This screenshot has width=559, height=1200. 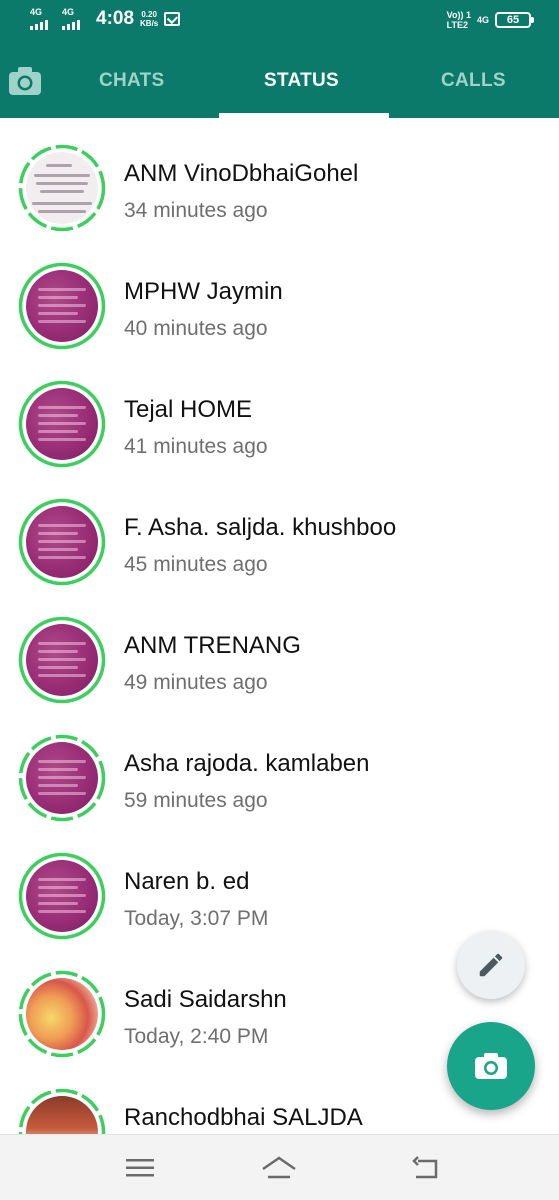 I want to click on network-speed-value: 0.20, so click(x=149, y=14).